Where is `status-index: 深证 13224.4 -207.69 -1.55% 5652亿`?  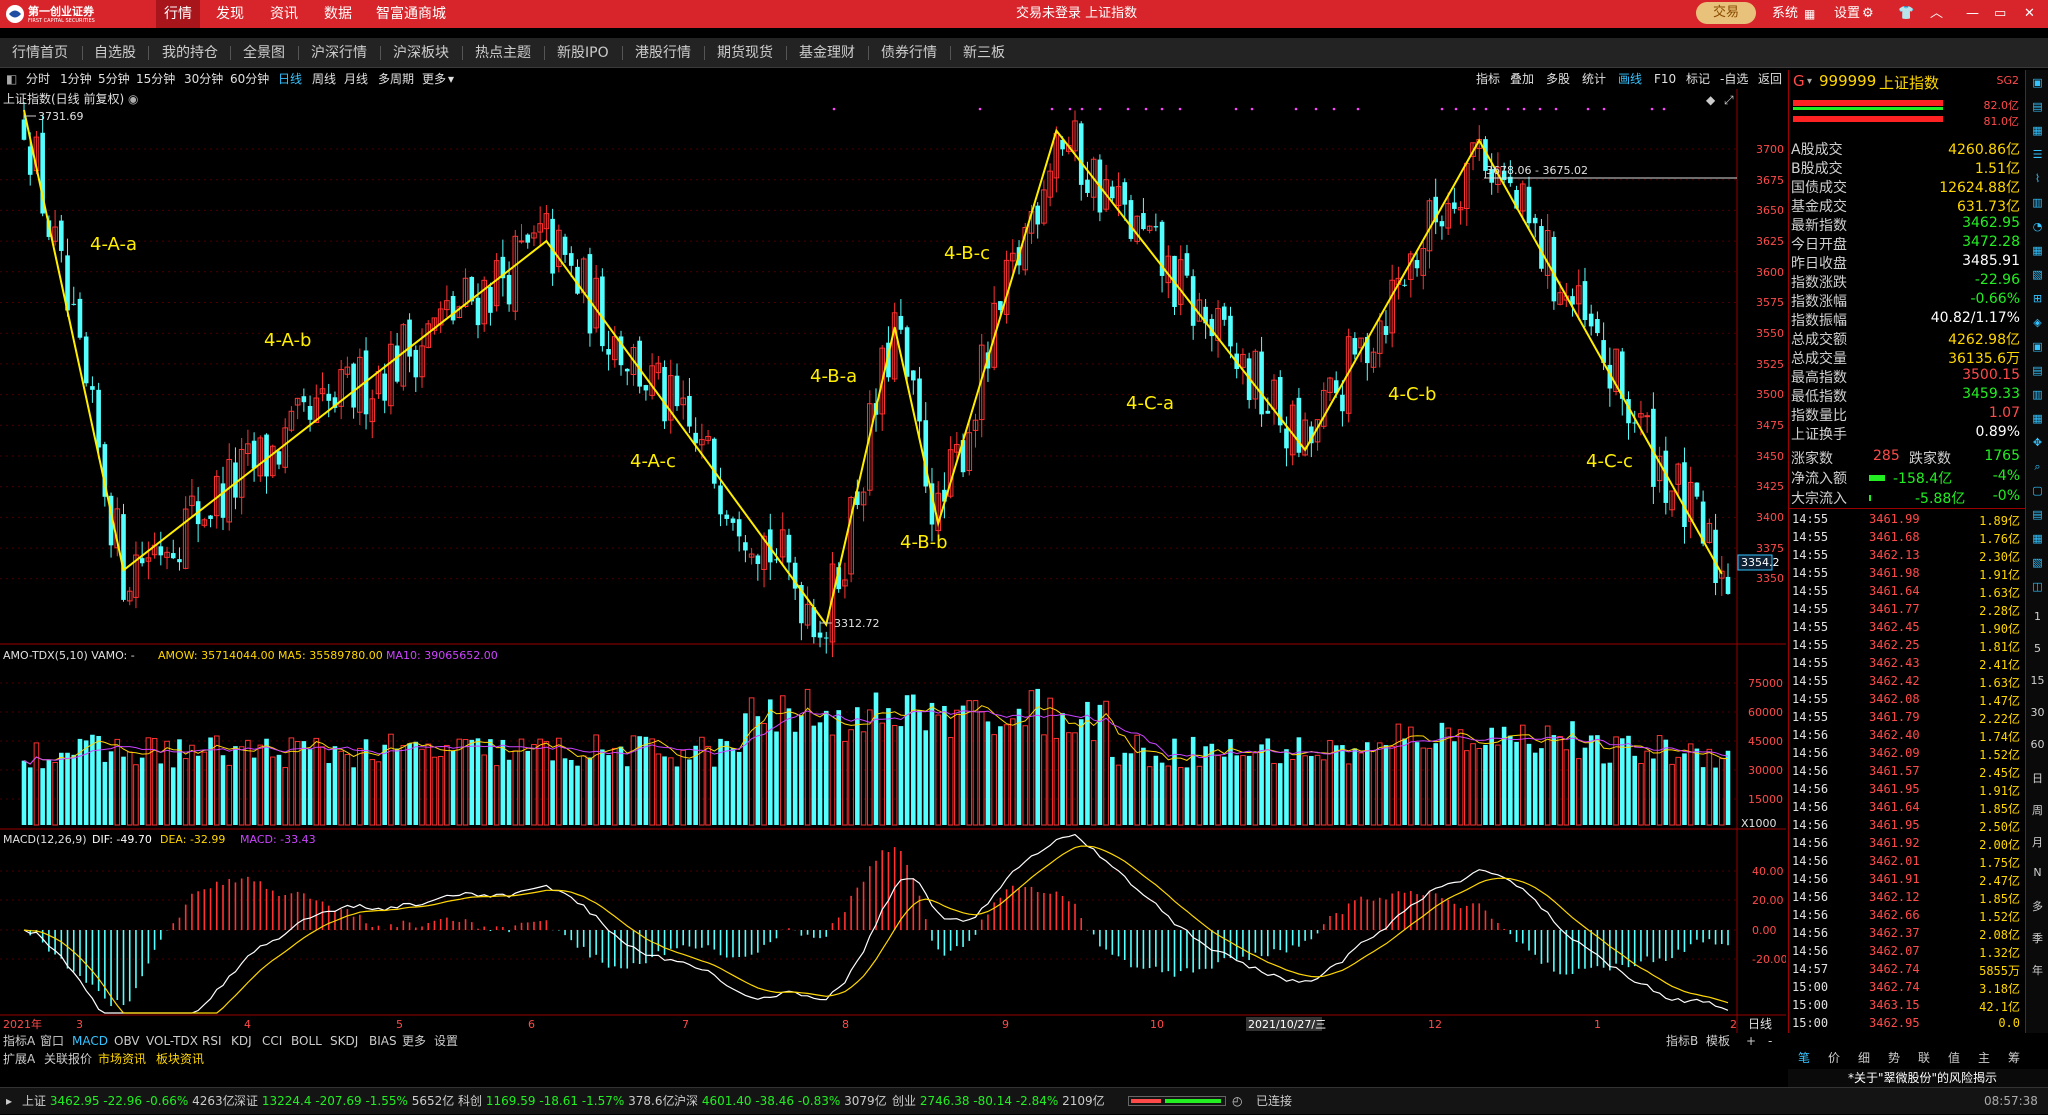
status-index: 深证 13224.4 -207.69 -1.55% 5652亿 is located at coordinates (344, 1101).